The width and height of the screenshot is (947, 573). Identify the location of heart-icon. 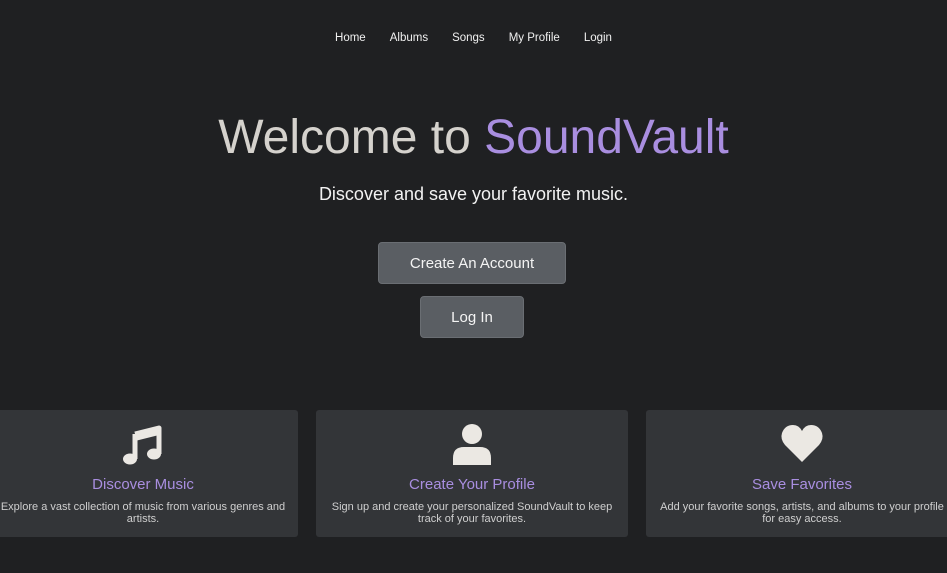
(802, 444).